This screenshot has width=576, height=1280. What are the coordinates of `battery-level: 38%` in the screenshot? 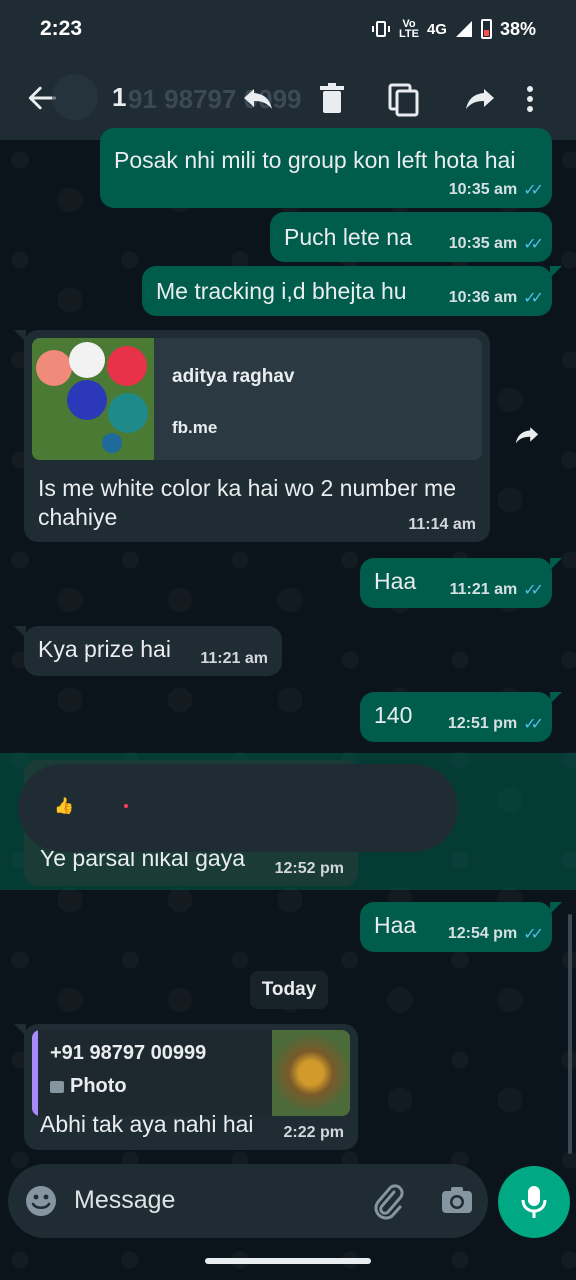 It's located at (517, 28).